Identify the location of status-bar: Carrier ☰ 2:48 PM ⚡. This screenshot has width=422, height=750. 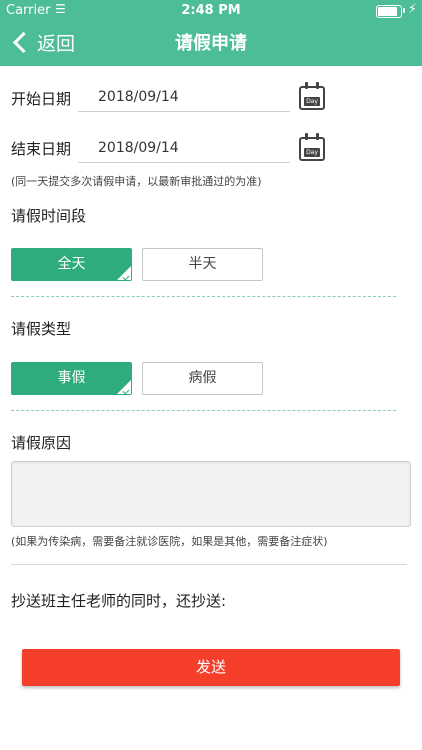
(211, 11).